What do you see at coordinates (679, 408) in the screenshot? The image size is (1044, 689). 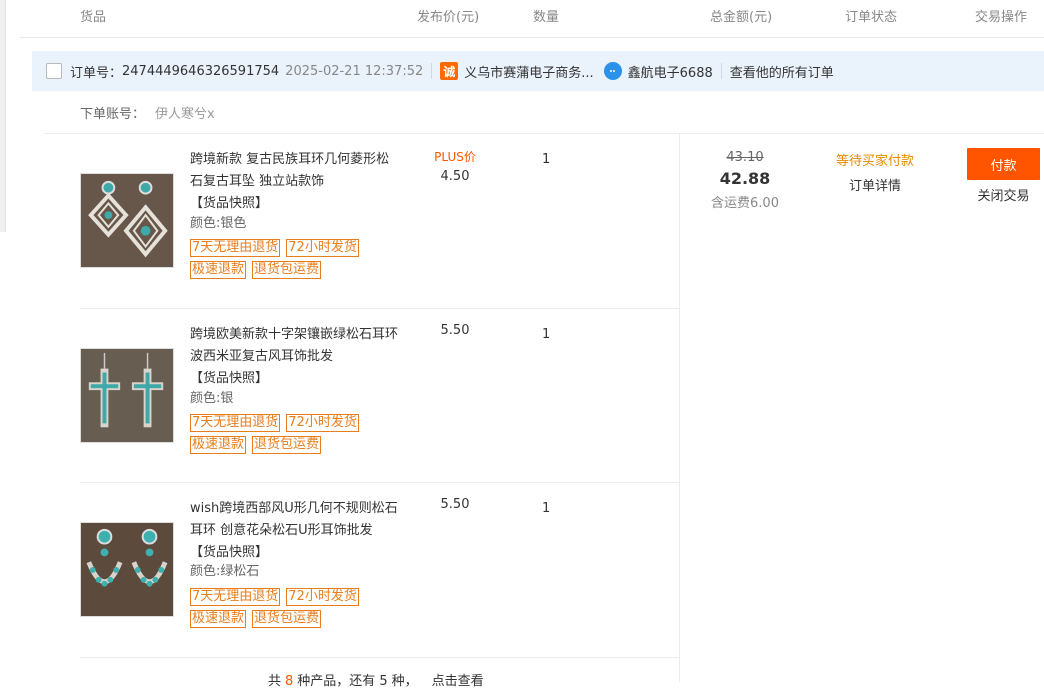 I see `column-divider` at bounding box center [679, 408].